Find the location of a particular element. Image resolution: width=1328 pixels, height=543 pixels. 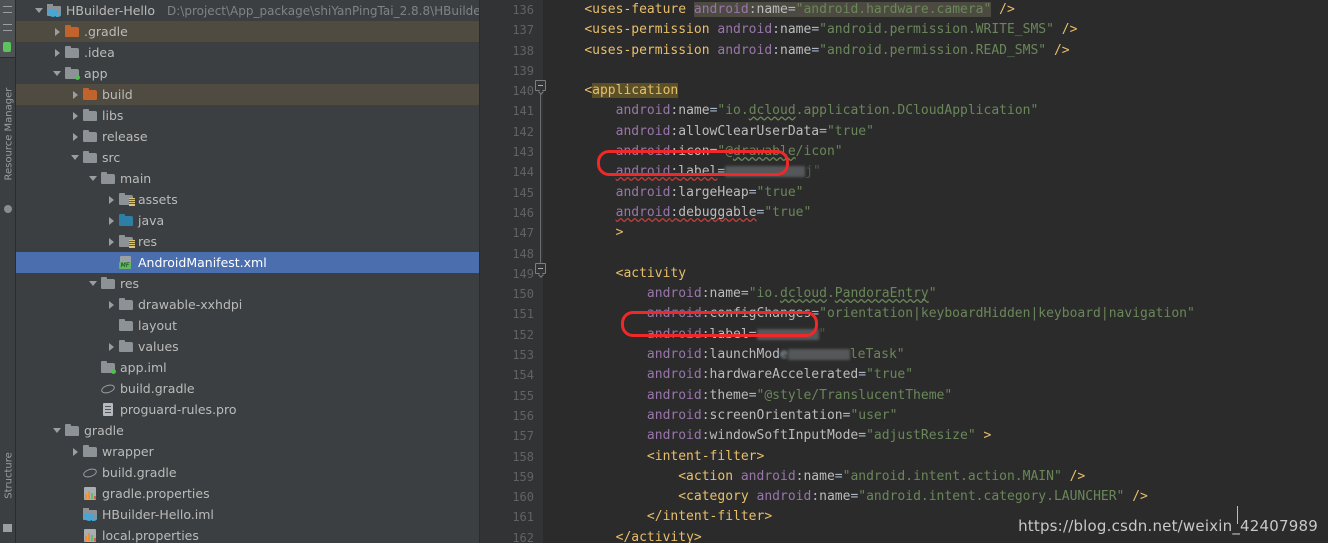

tree-row: build is located at coordinates (247, 94).